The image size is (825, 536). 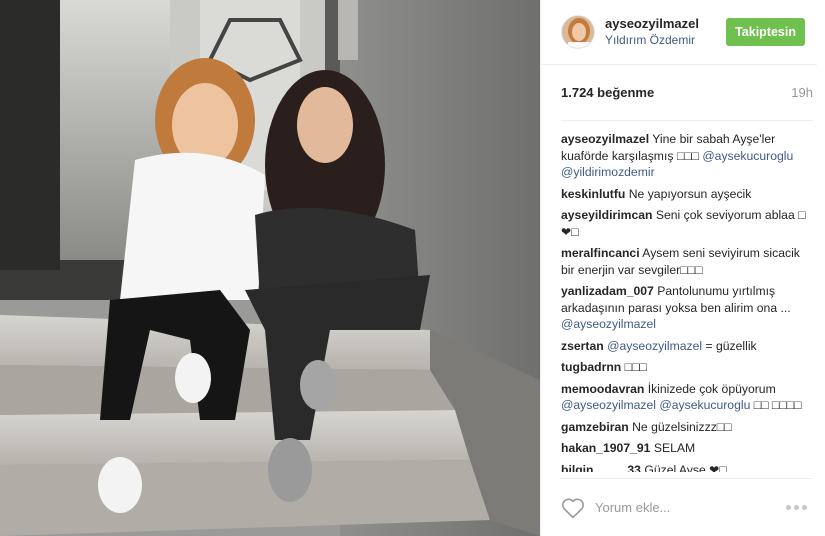 I want to click on comment-item: zsertan @ayseozyilmazel = güzellik, so click(x=685, y=346).